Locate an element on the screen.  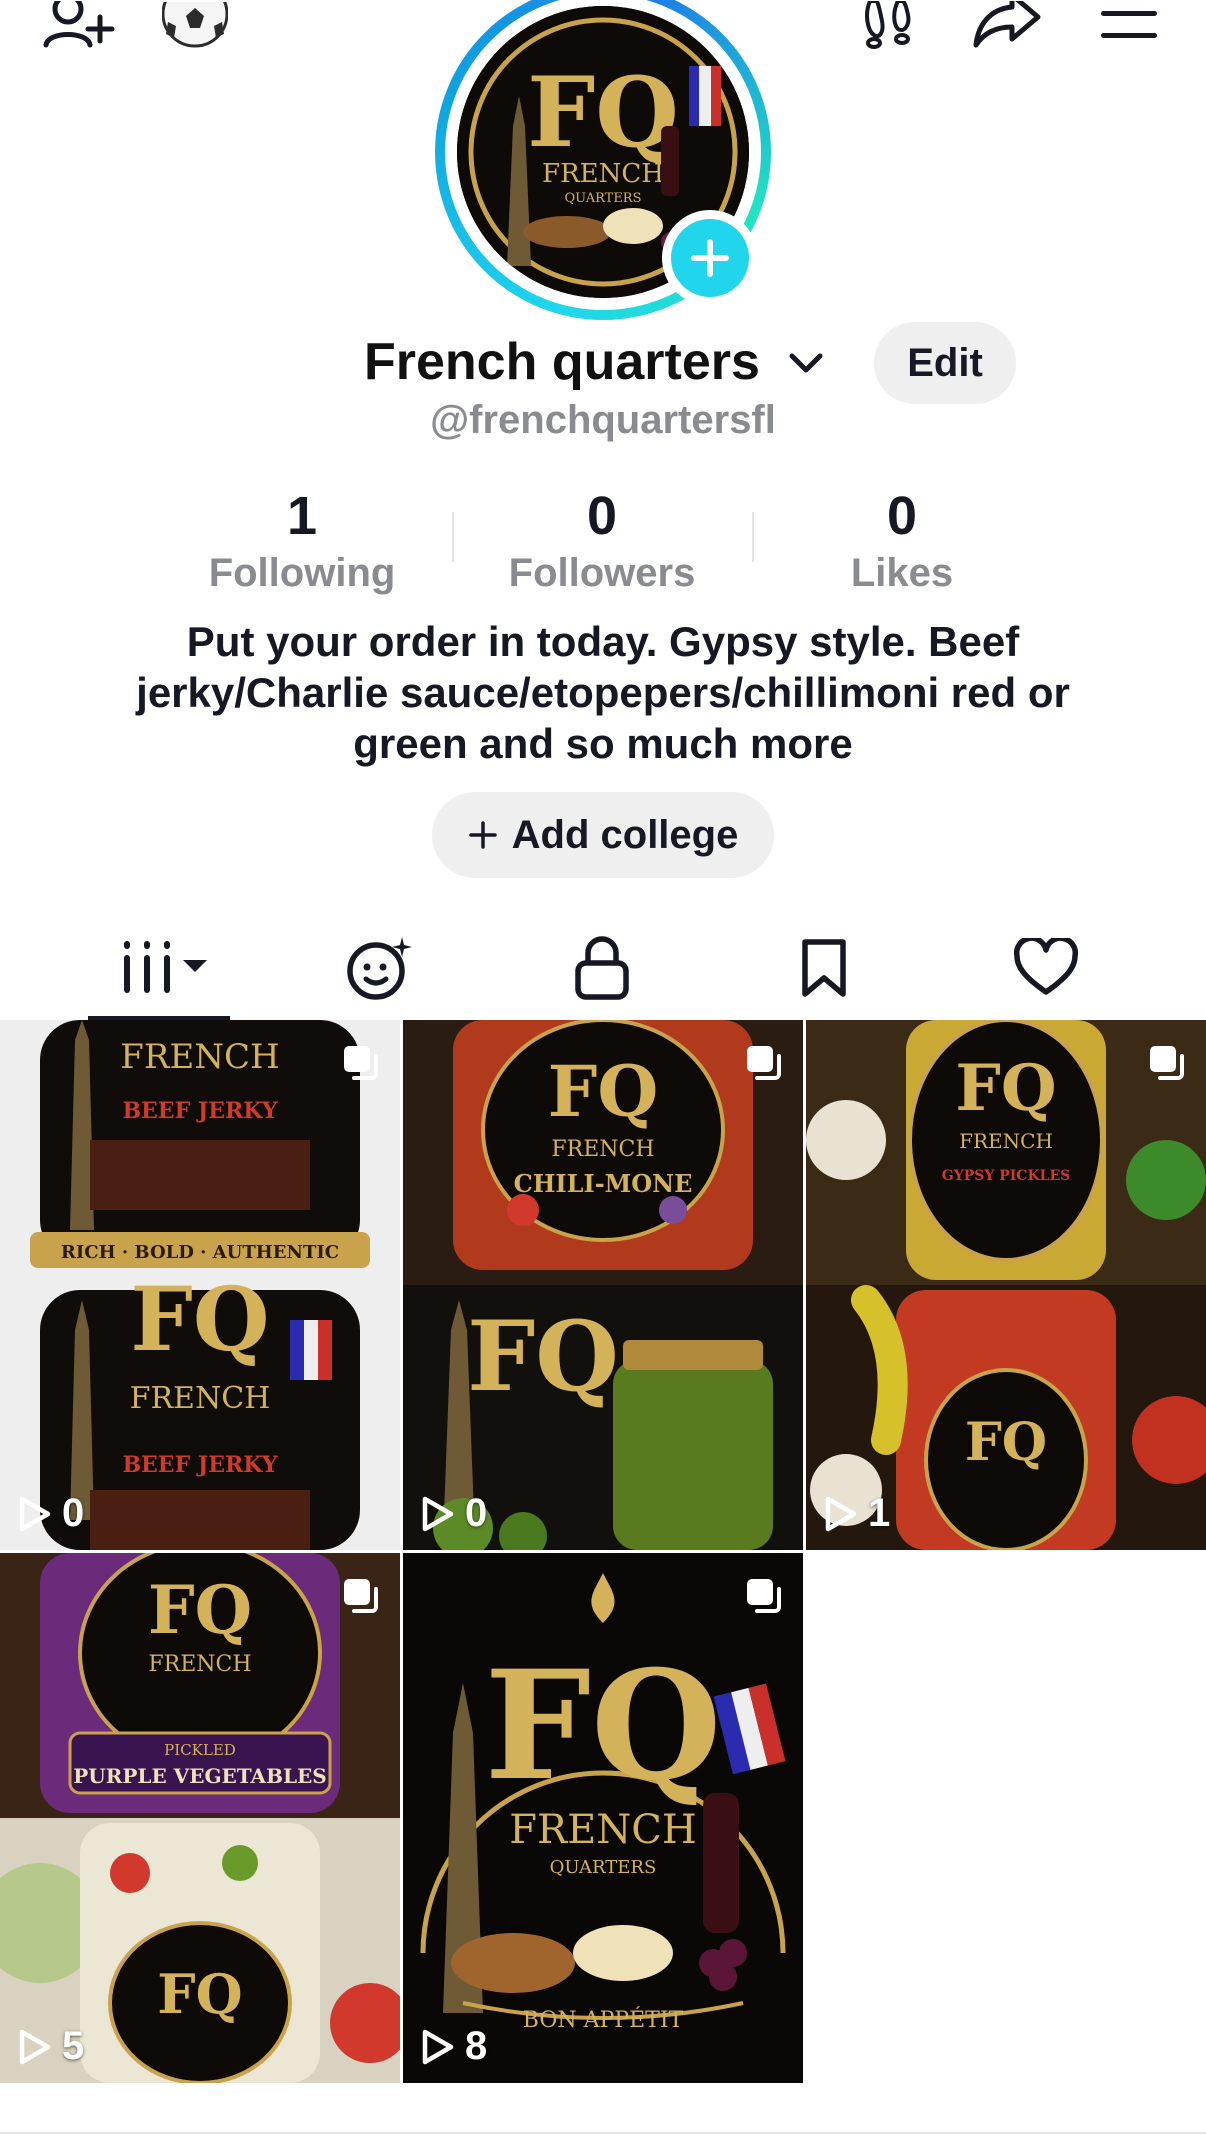
favorites-bookmark-icon is located at coordinates (824, 968).